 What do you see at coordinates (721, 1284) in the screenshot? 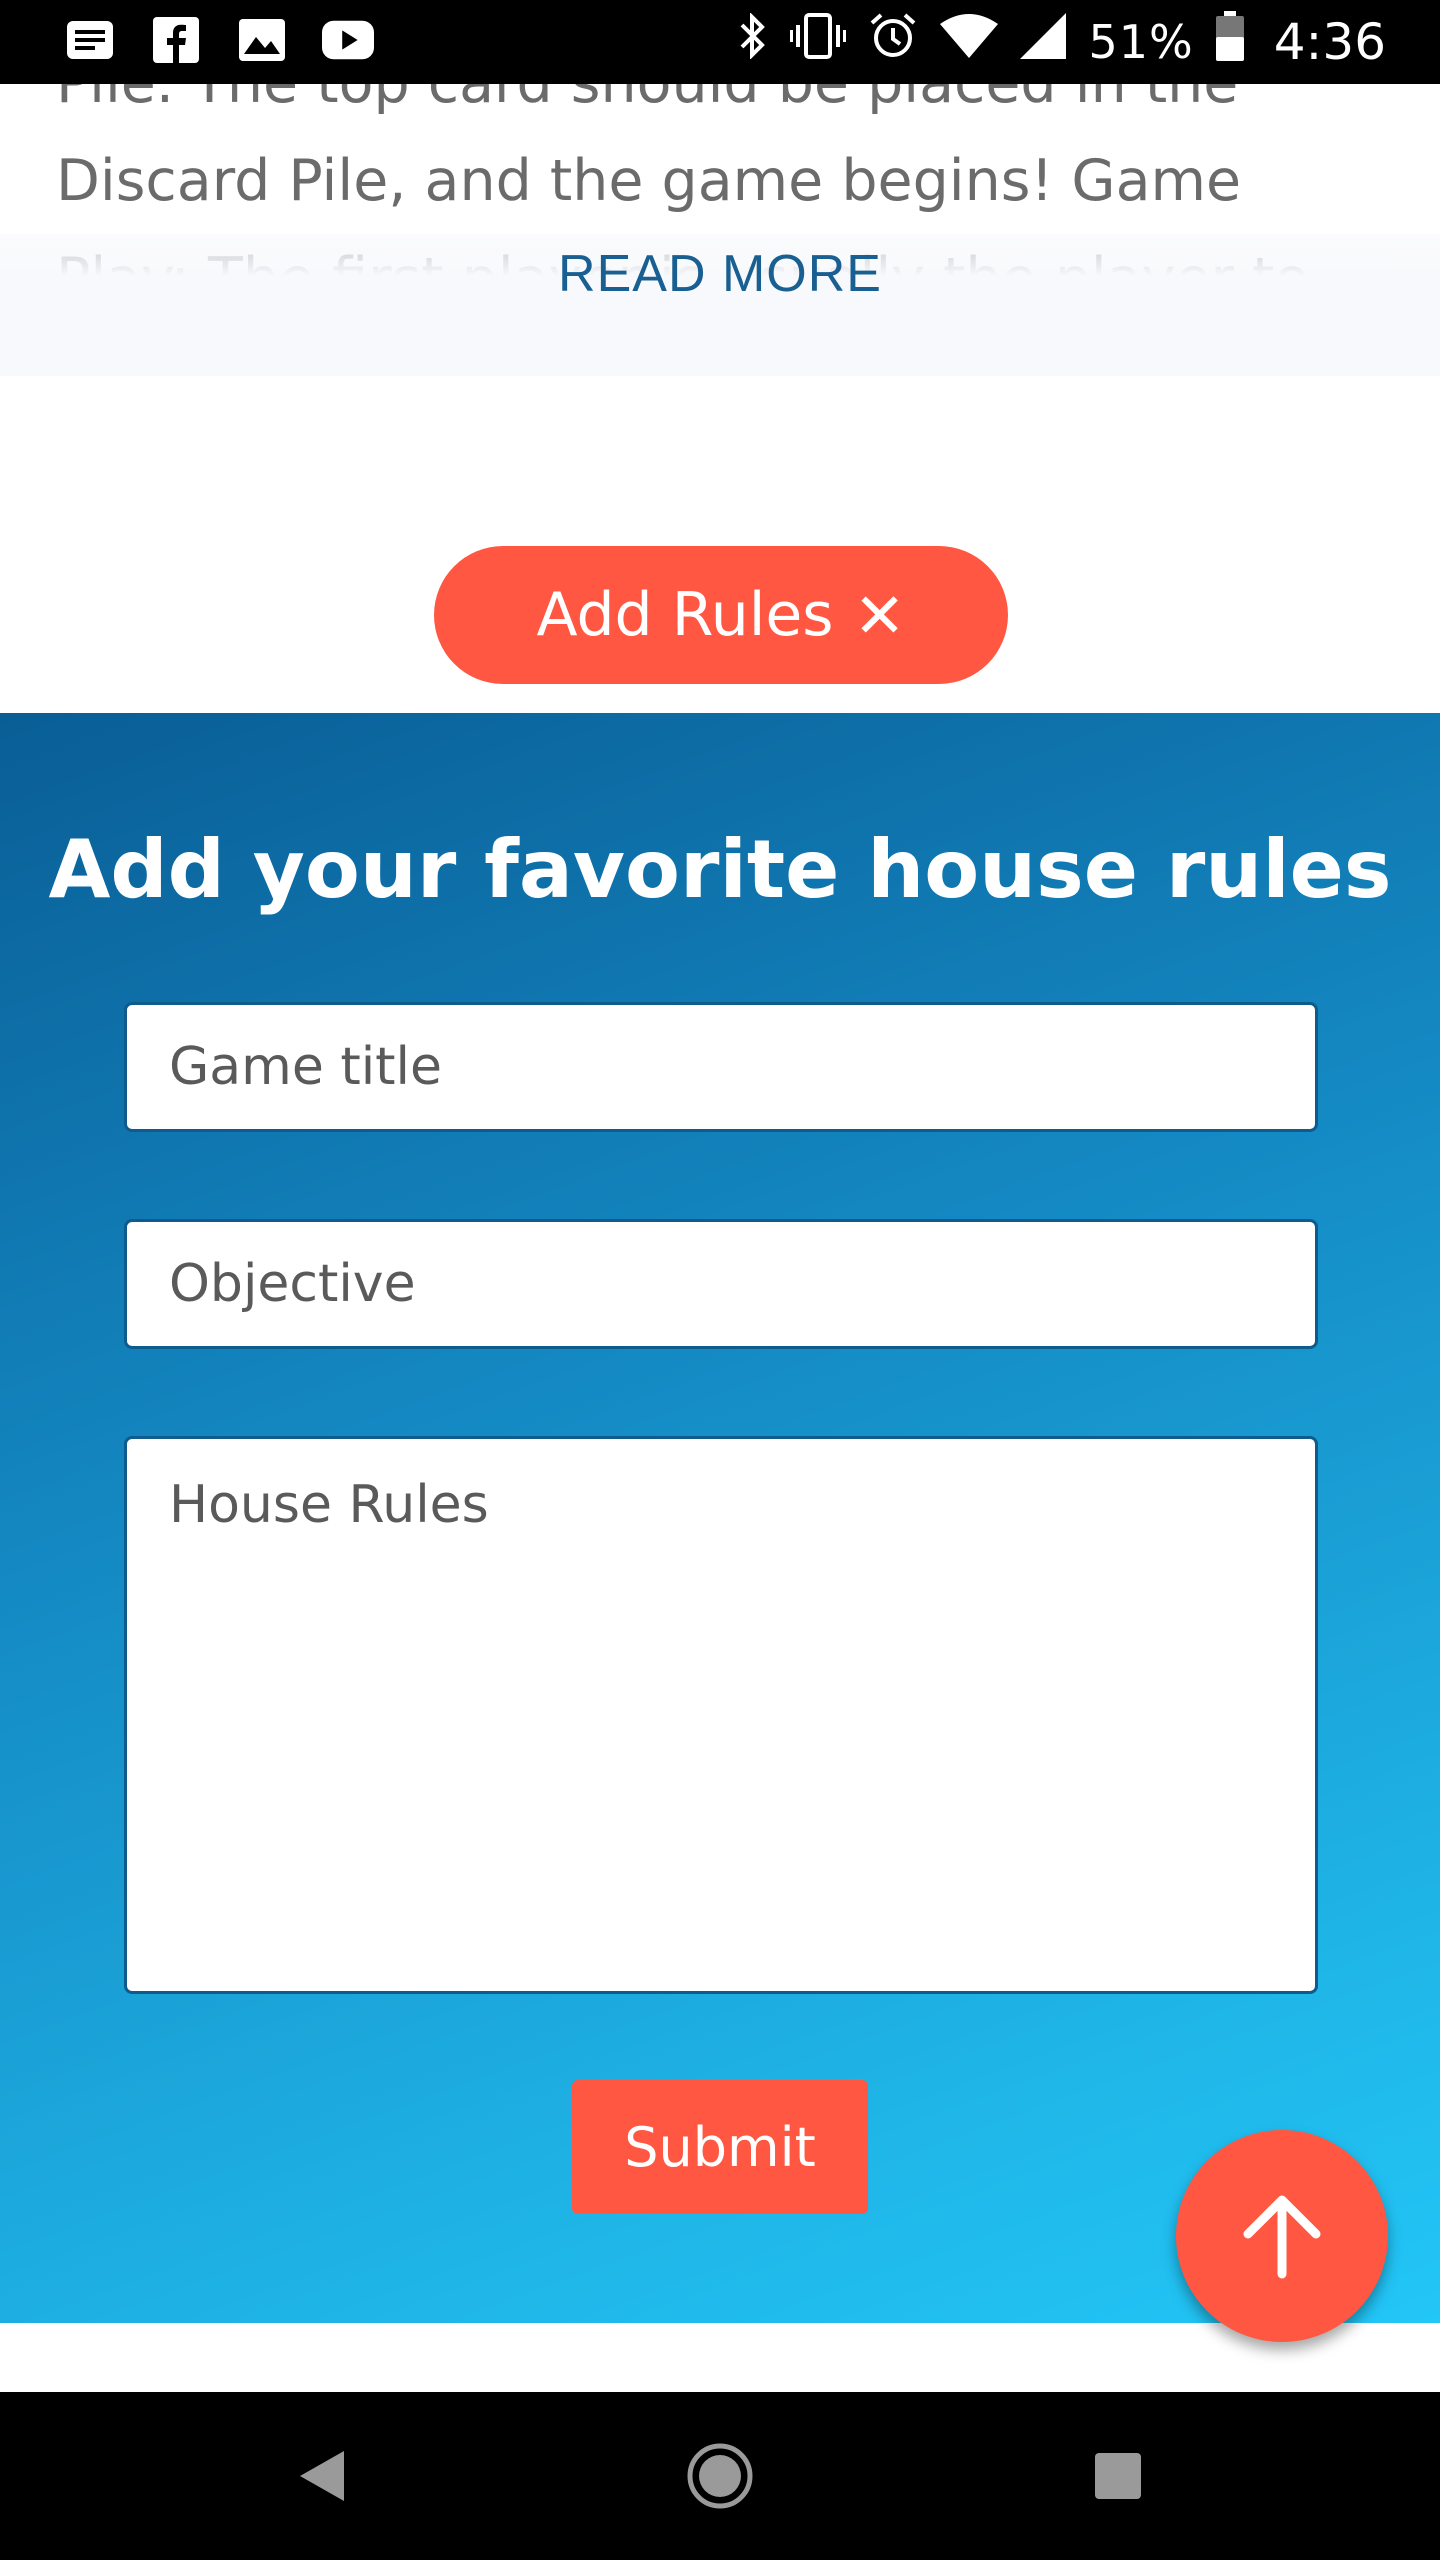
I see `objective-input: Objective` at bounding box center [721, 1284].